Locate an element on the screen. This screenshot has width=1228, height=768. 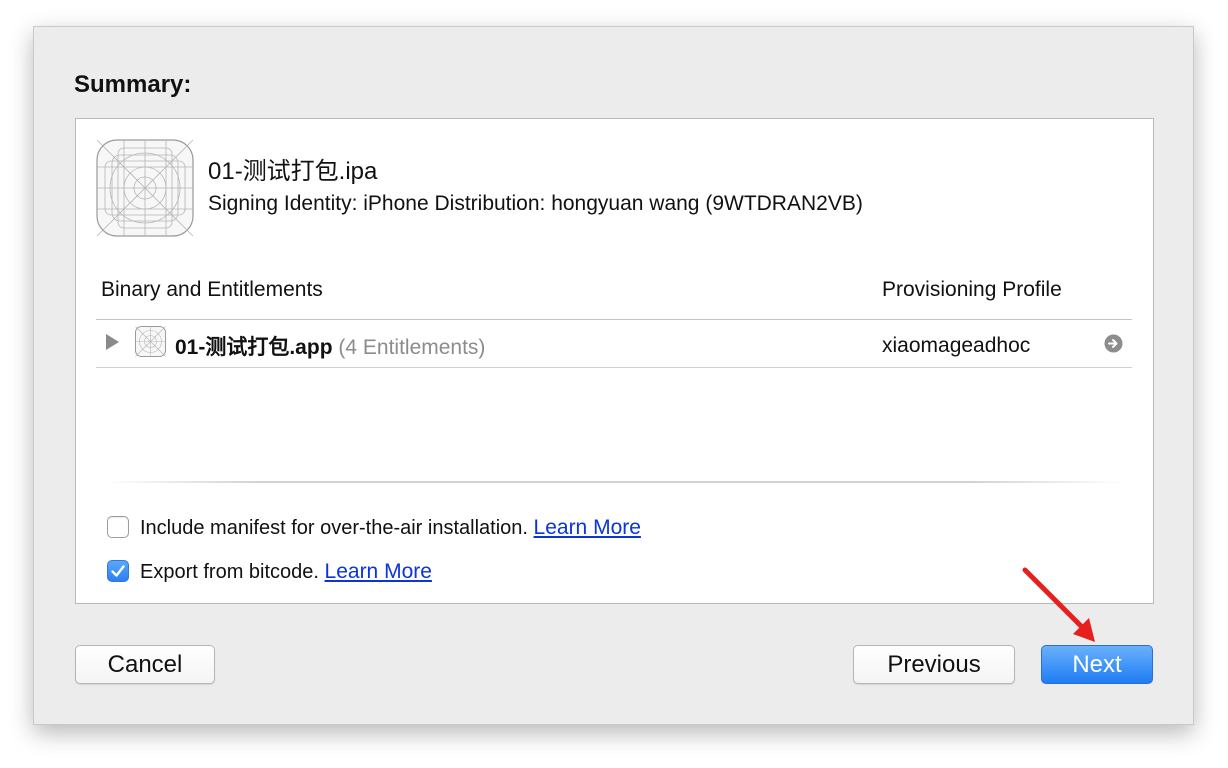
export-bitcode-checkbox is located at coordinates (118, 571).